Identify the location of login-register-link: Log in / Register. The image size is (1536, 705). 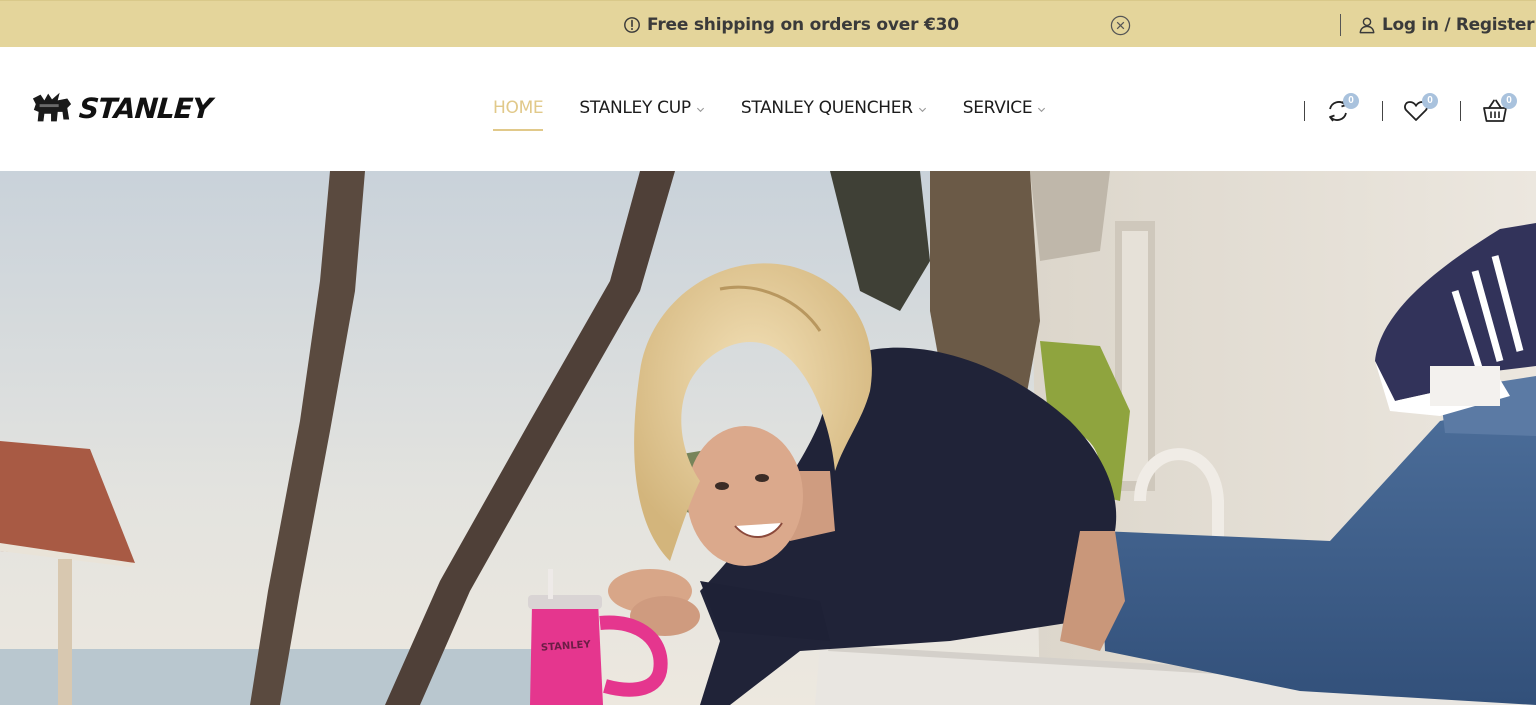
(1446, 25).